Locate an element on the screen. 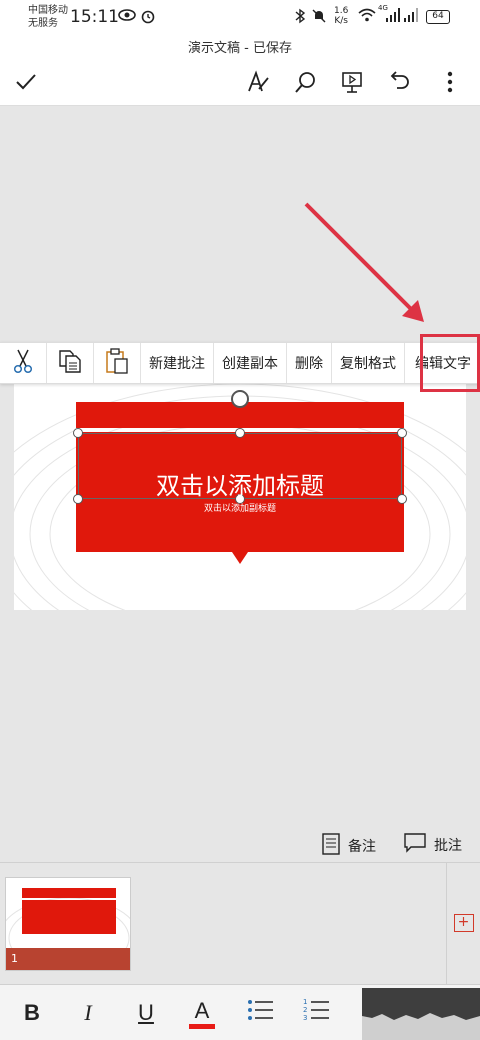 The height and width of the screenshot is (1040, 480). bold-button: B is located at coordinates (32, 1013).